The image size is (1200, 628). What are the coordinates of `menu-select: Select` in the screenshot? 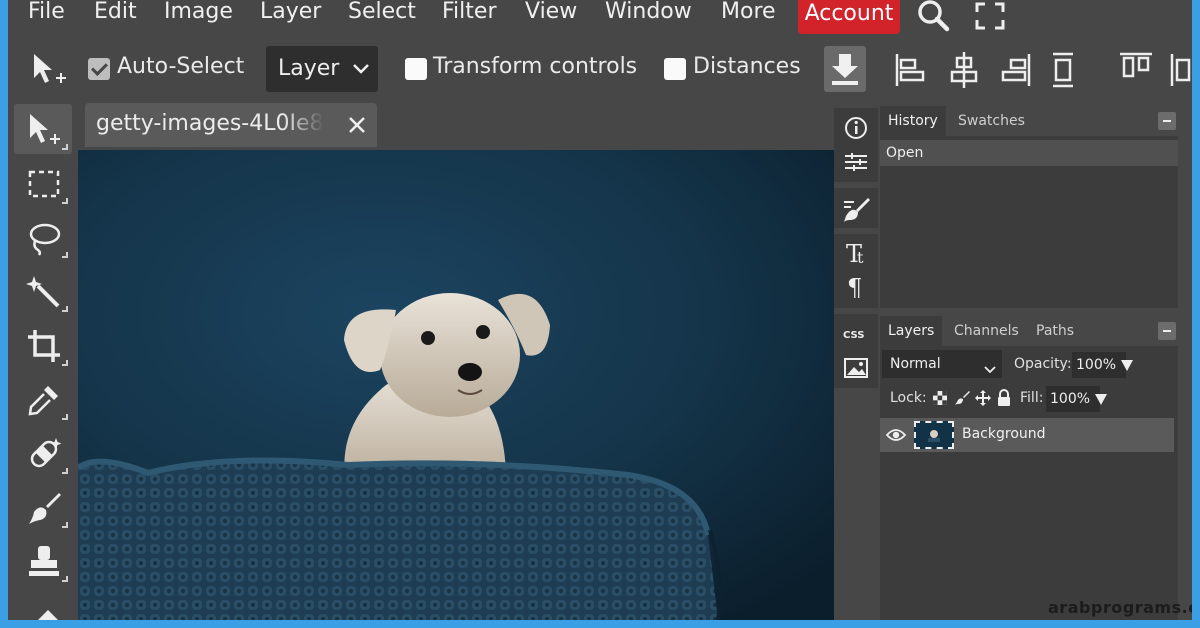 It's located at (382, 15).